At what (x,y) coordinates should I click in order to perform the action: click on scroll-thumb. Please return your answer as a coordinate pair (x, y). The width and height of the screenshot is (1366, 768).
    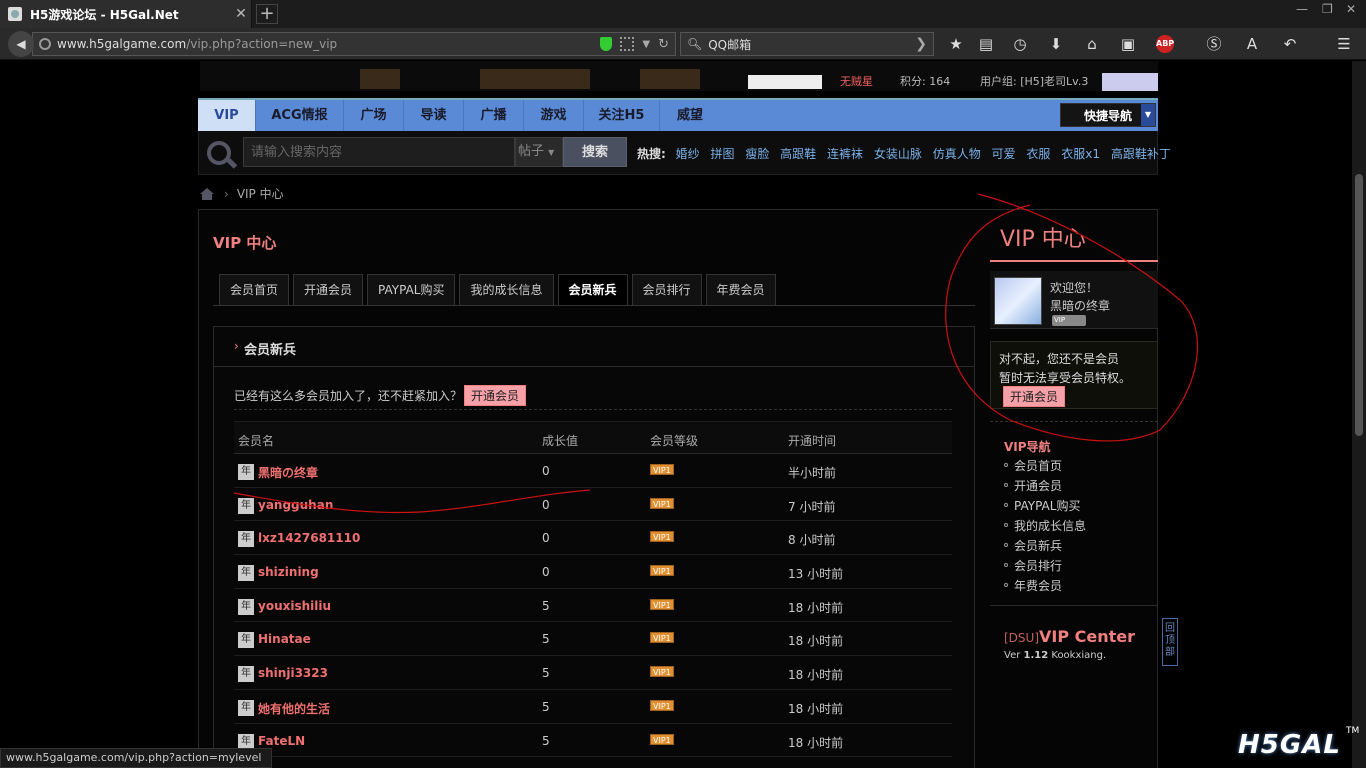
    Looking at the image, I should click on (1359, 305).